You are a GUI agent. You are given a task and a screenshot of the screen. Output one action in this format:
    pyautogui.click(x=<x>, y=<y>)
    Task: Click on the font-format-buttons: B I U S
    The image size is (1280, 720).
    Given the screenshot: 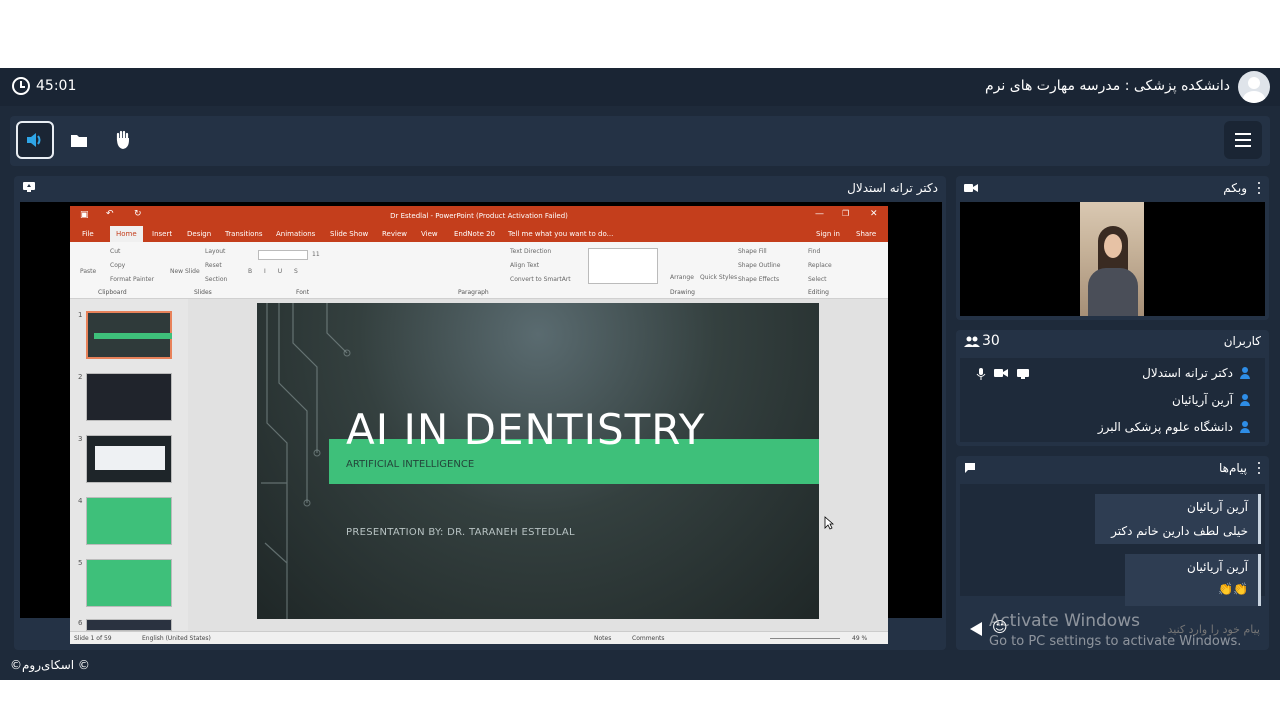 What is the action you would take?
    pyautogui.click(x=275, y=271)
    